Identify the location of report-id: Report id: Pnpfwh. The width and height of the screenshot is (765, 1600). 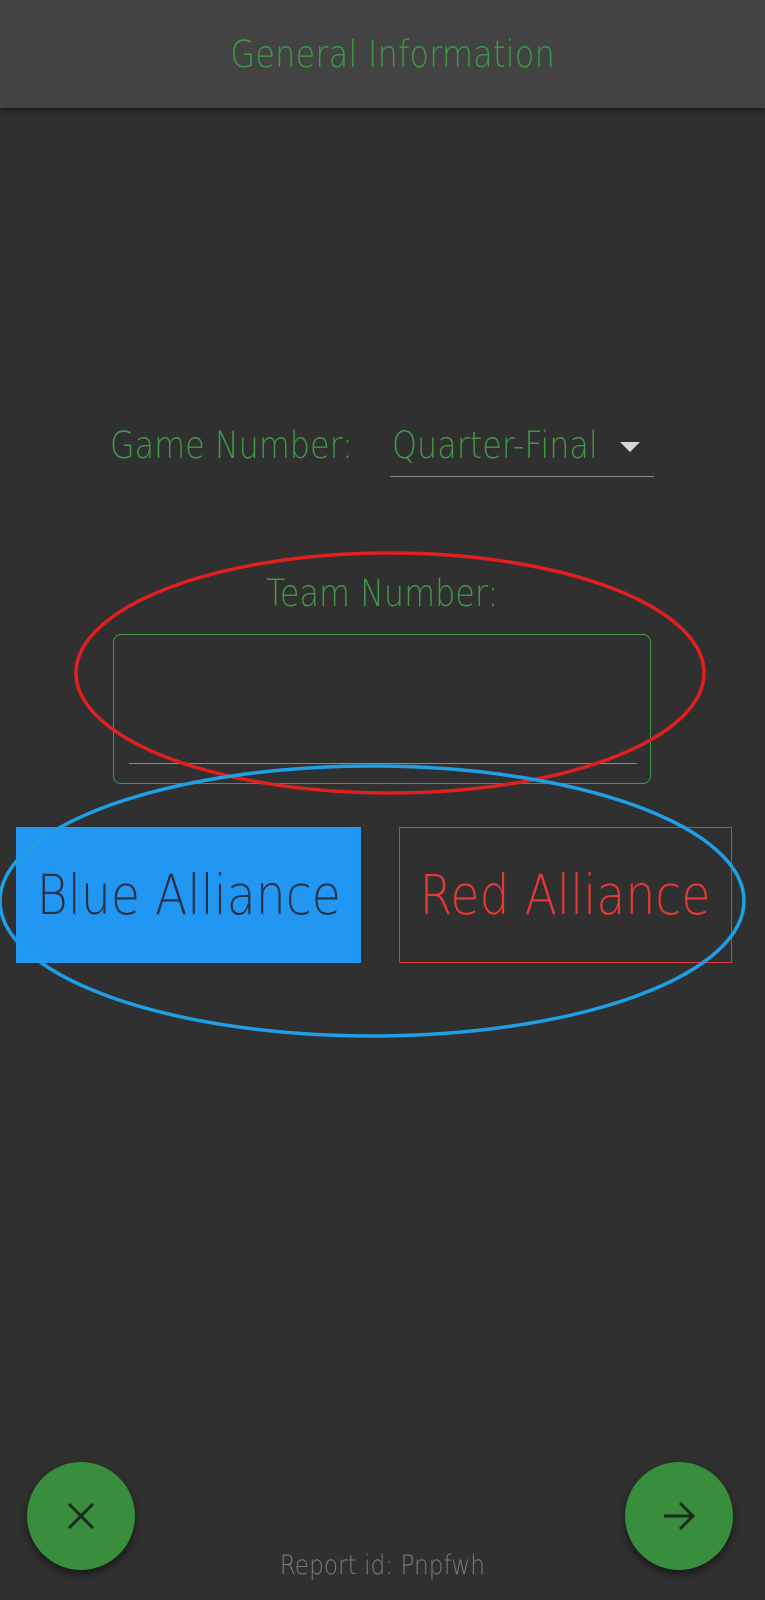
(382, 1565).